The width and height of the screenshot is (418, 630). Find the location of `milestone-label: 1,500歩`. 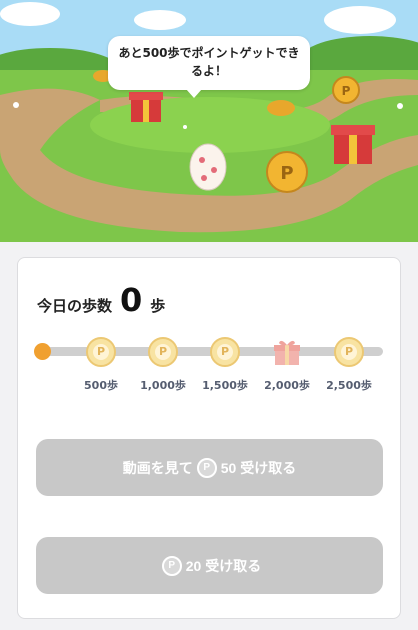

milestone-label: 1,500歩 is located at coordinates (225, 385).